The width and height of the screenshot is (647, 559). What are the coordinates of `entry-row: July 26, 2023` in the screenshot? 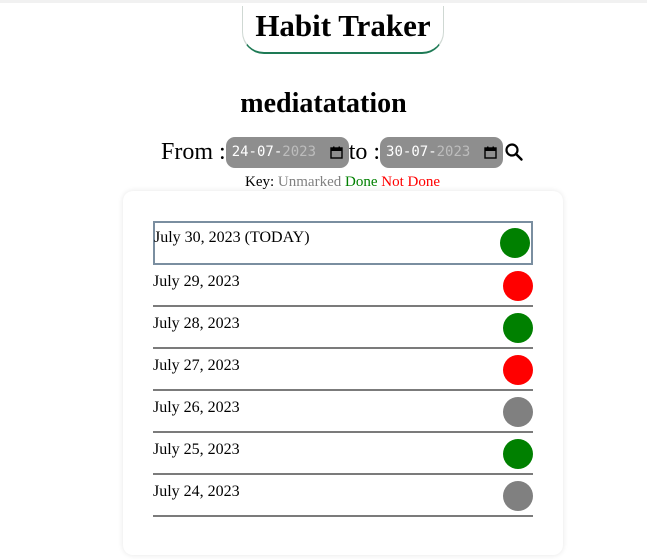 It's located at (343, 412).